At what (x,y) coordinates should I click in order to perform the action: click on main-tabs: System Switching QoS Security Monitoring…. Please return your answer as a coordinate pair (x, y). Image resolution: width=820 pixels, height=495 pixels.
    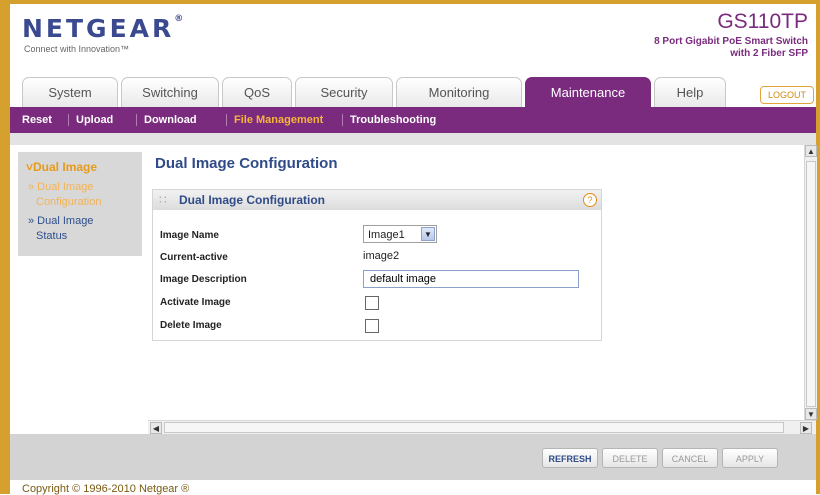
    Looking at the image, I should click on (419, 92).